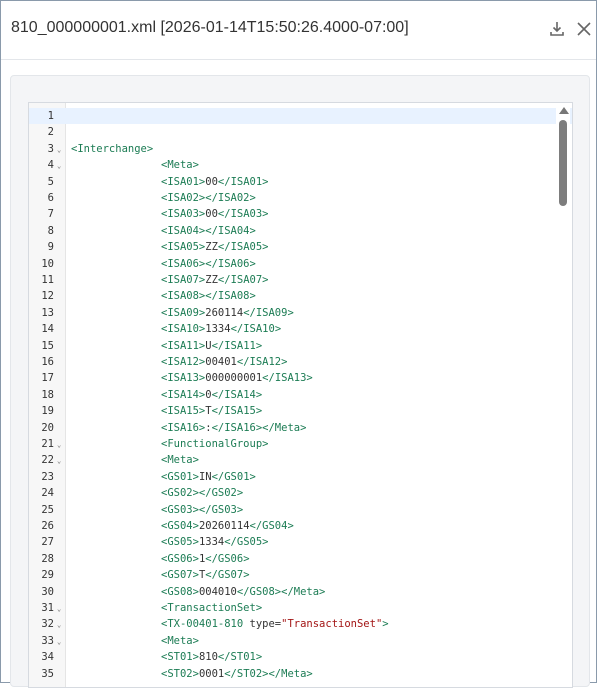 This screenshot has height=688, width=597. I want to click on code-text: <TransactionSet>, so click(211, 608).